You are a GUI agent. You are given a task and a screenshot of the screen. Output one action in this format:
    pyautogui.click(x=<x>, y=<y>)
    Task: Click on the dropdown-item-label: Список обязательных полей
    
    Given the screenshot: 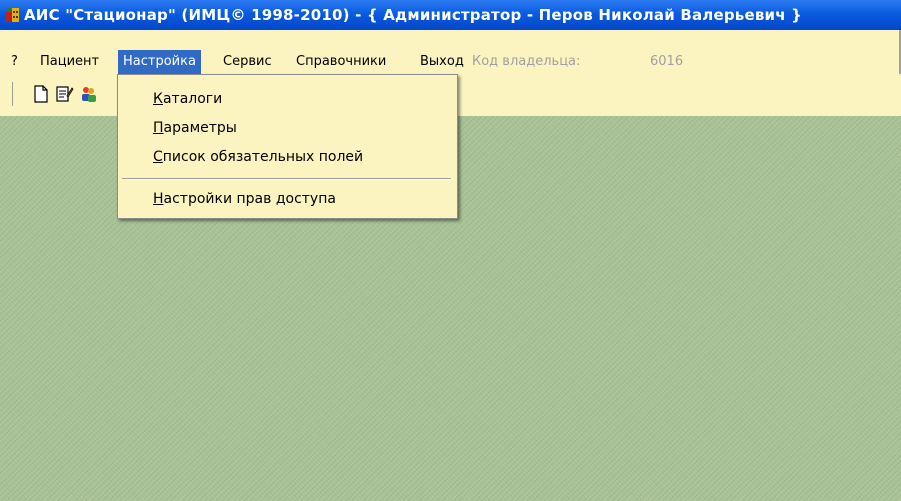 What is the action you would take?
    pyautogui.click(x=258, y=157)
    